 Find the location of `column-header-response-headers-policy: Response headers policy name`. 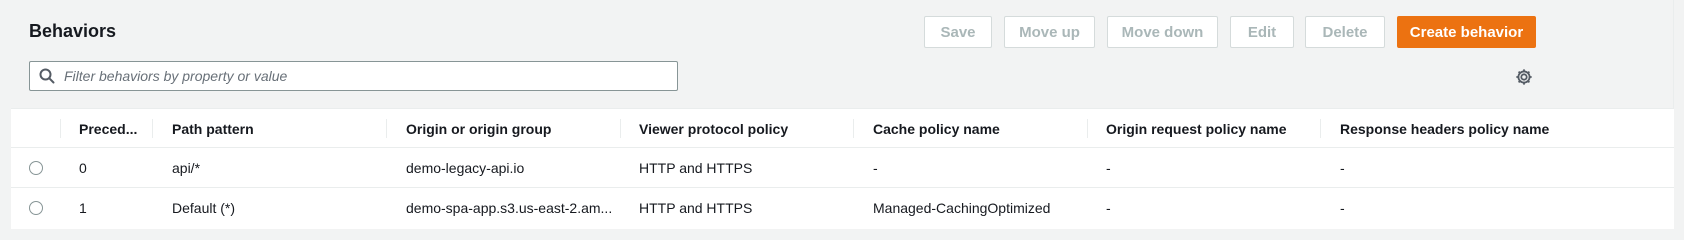

column-header-response-headers-policy: Response headers policy name is located at coordinates (1450, 128).